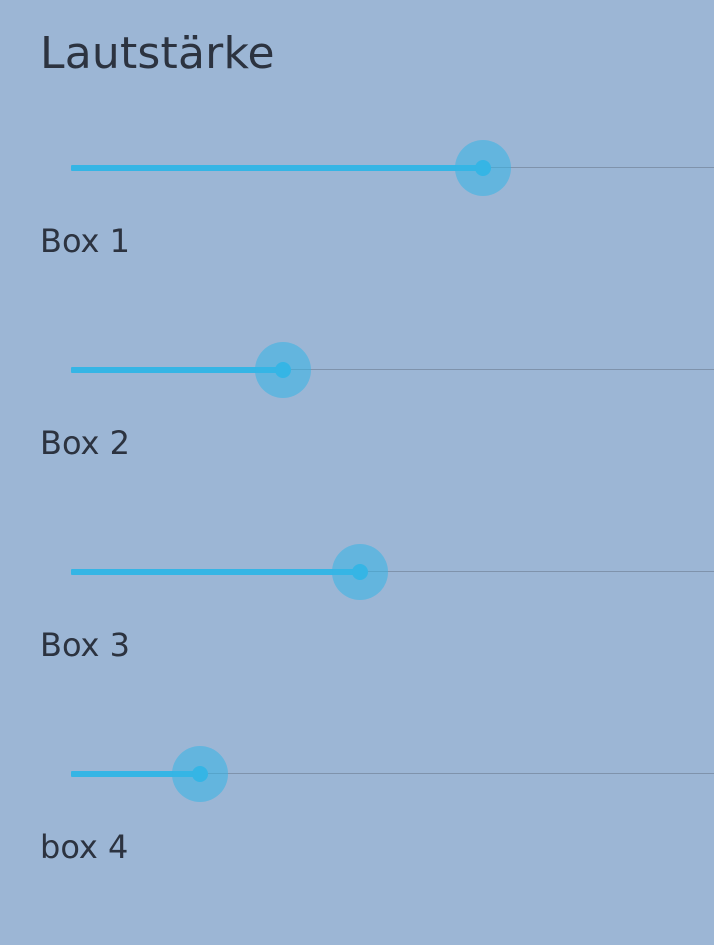 The width and height of the screenshot is (714, 945). Describe the element at coordinates (85, 241) in the screenshot. I see `slider-label-box-1: Box 1` at that location.